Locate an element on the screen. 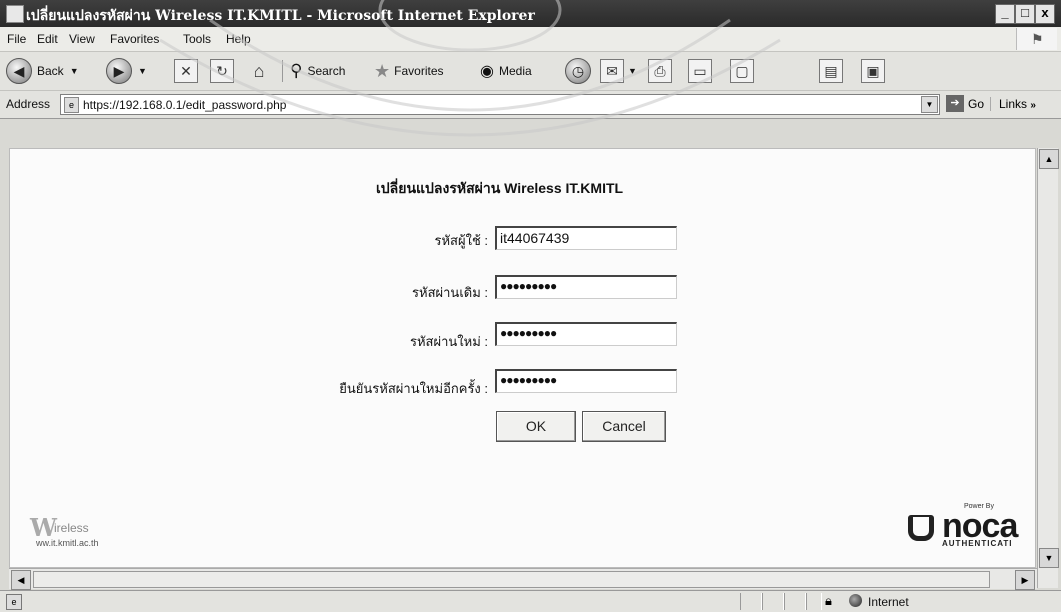  noca-logo: Power By noca AUTHENTICATI is located at coordinates (967, 527).